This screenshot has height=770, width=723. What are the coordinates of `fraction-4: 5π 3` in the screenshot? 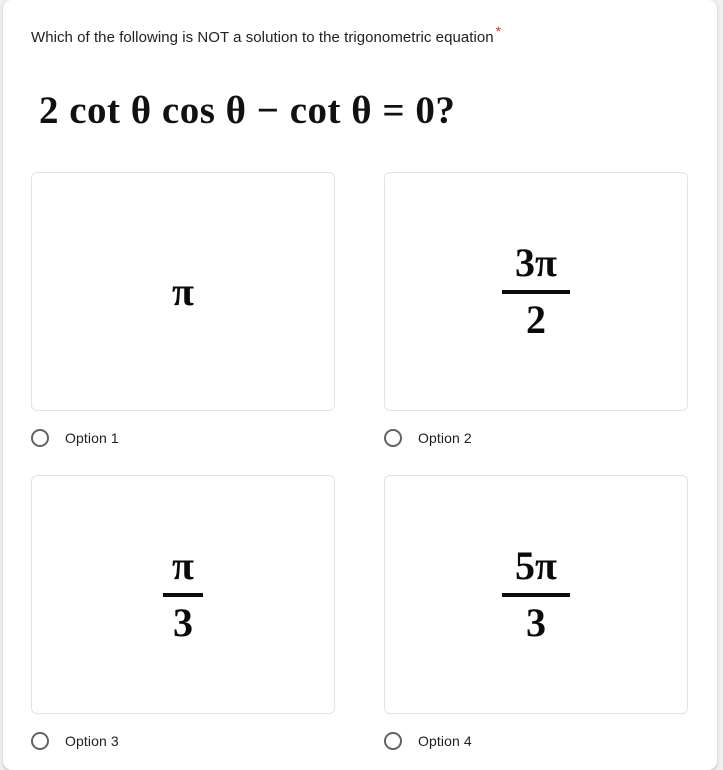 It's located at (536, 594).